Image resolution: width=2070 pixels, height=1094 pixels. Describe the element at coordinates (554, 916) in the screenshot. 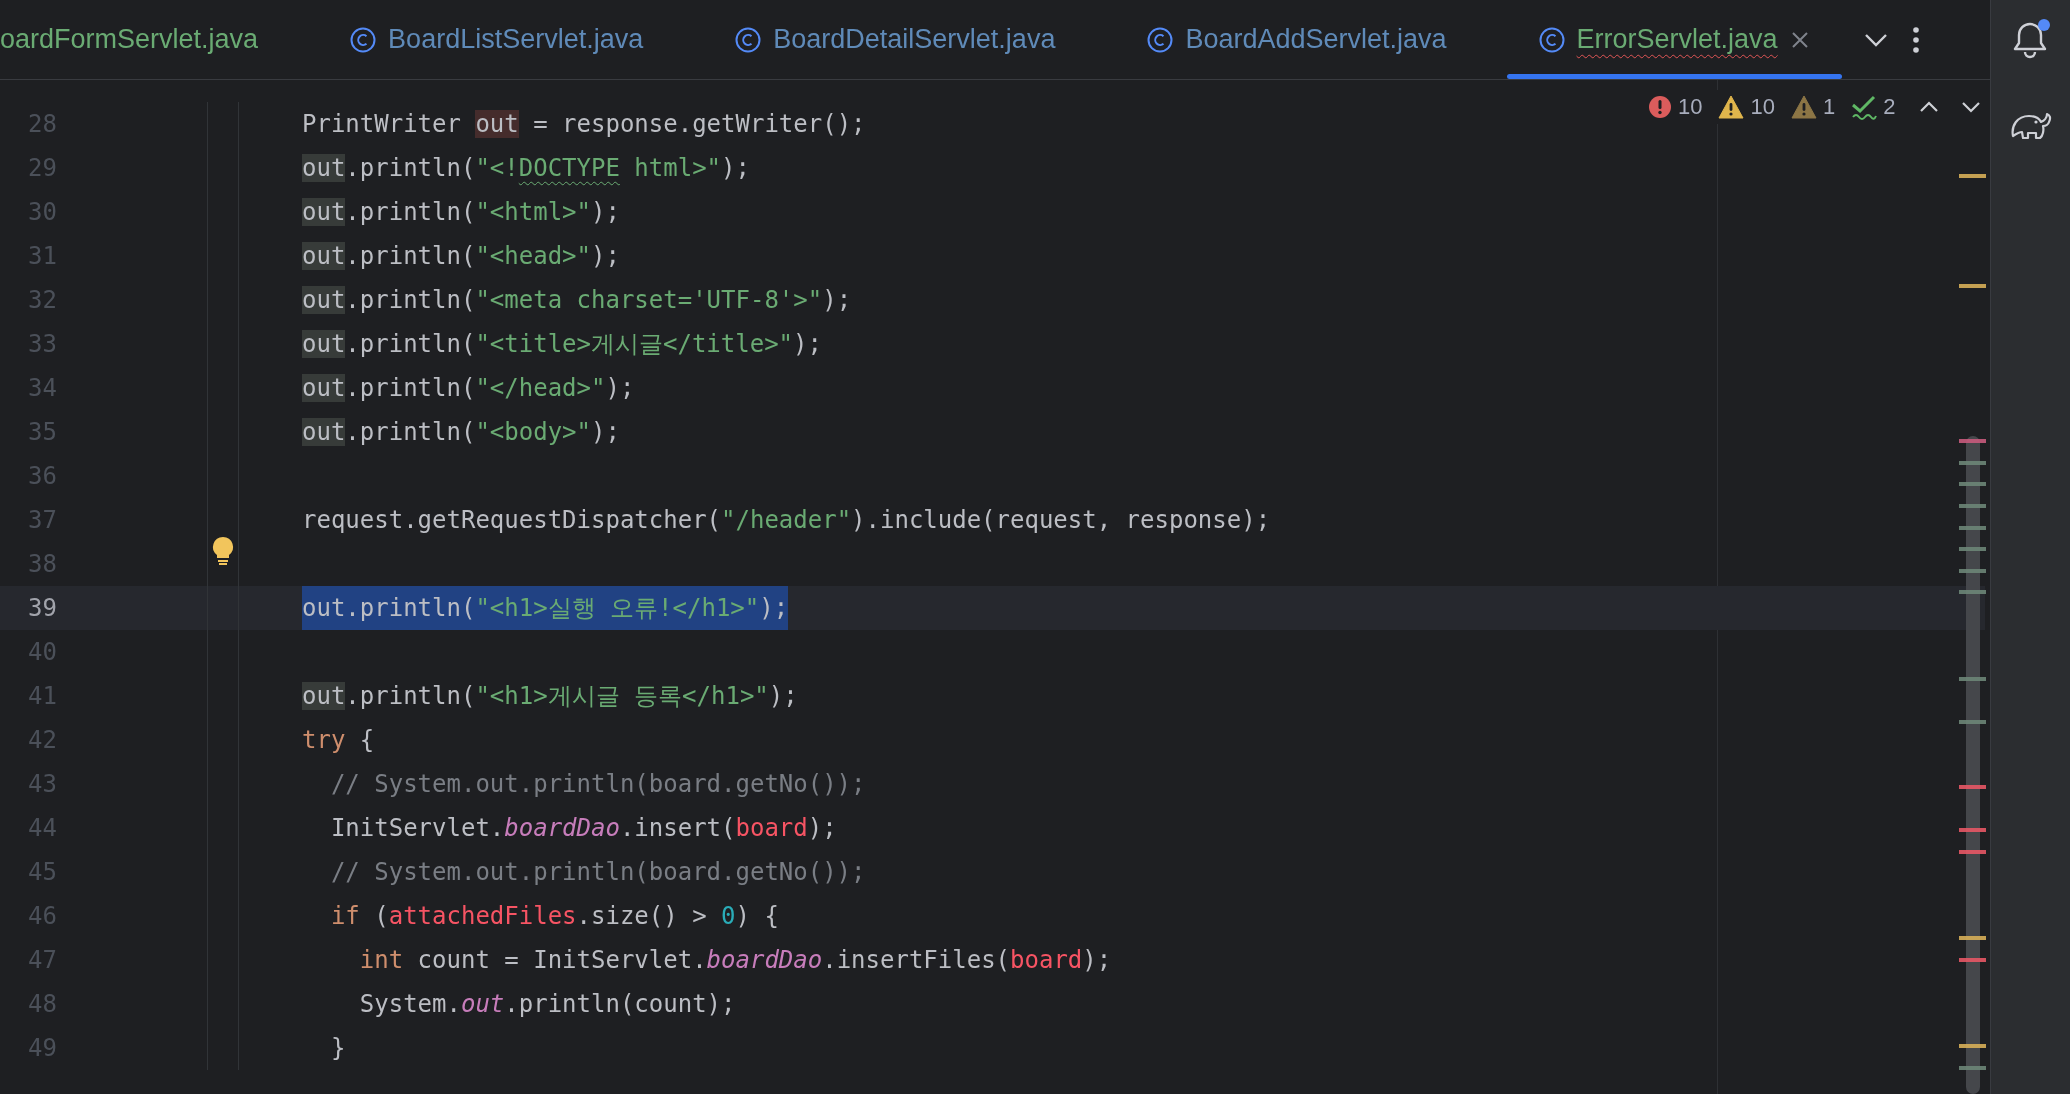

I see `code-line: if (attachedFiles.size() > 0) {` at that location.